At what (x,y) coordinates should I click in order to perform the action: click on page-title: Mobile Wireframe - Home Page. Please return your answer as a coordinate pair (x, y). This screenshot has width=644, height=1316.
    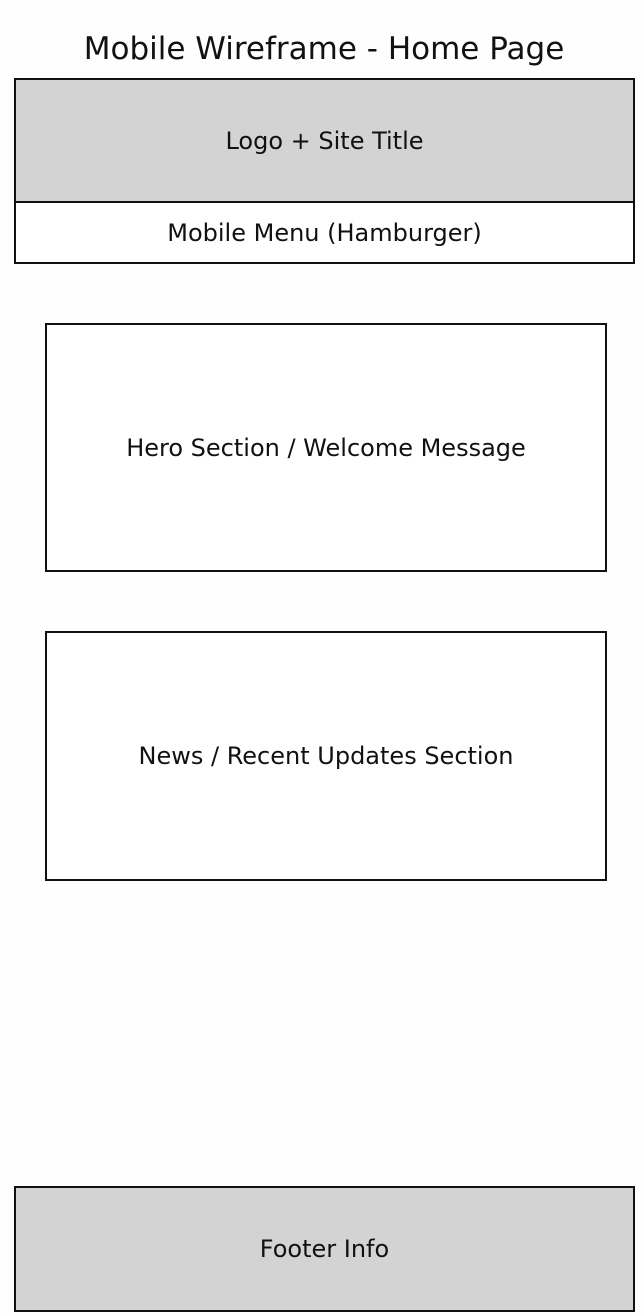
    Looking at the image, I should click on (324, 49).